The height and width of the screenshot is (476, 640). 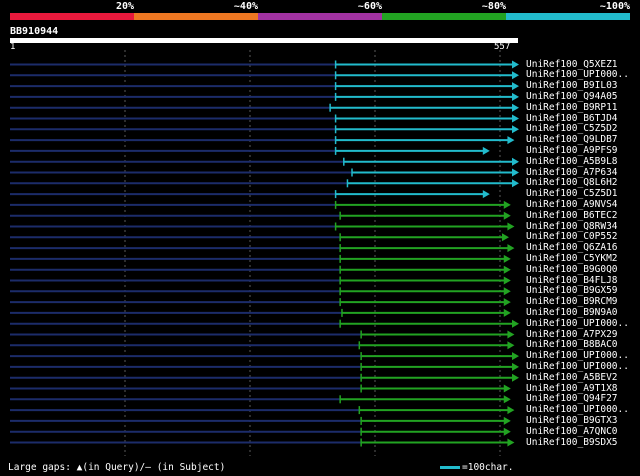 I want to click on hit-label-link: UniRef100_B6TJD4, so click(x=572, y=118).